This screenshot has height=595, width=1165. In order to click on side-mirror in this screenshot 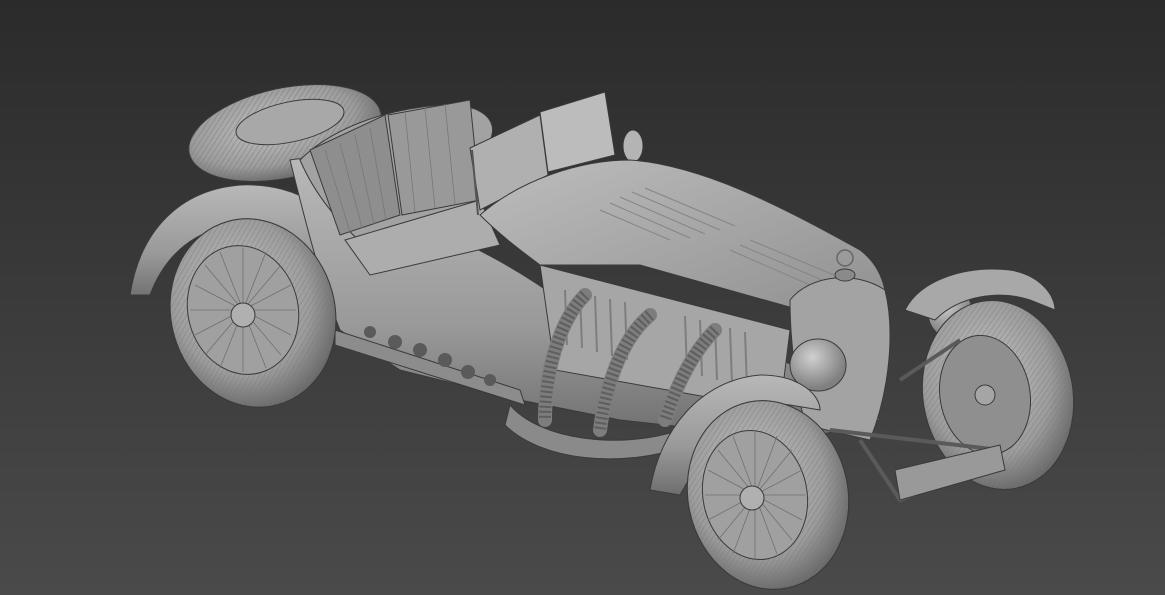, I will do `click(633, 146)`.